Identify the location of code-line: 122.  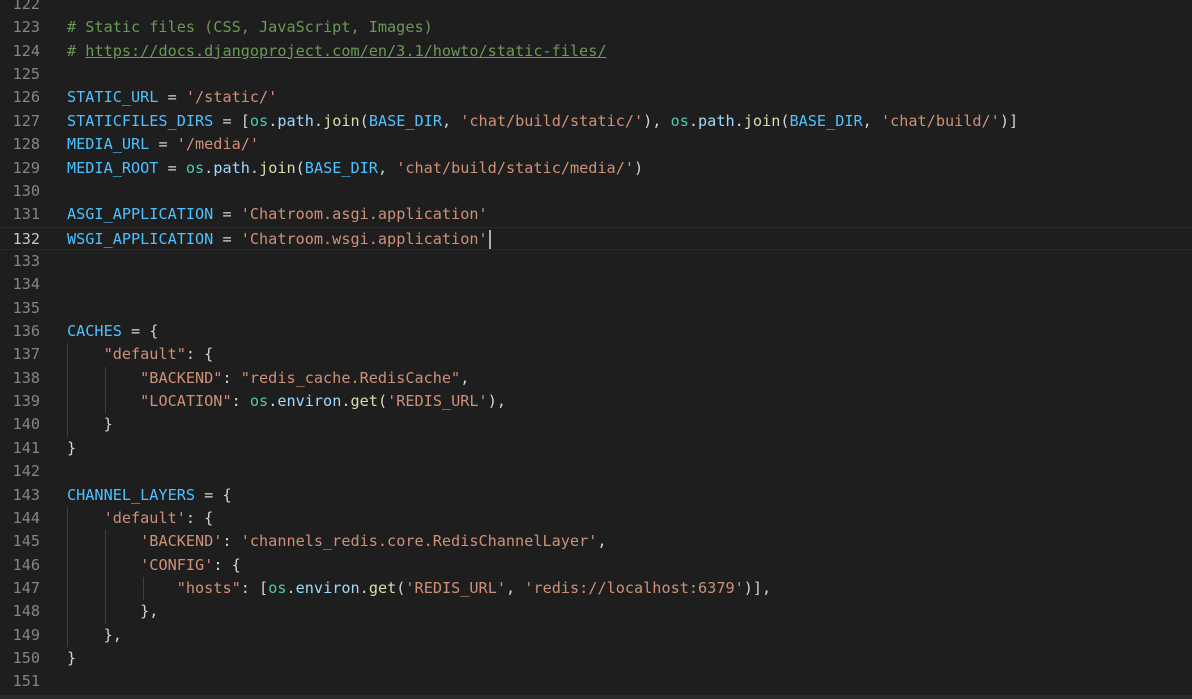
(596, 8).